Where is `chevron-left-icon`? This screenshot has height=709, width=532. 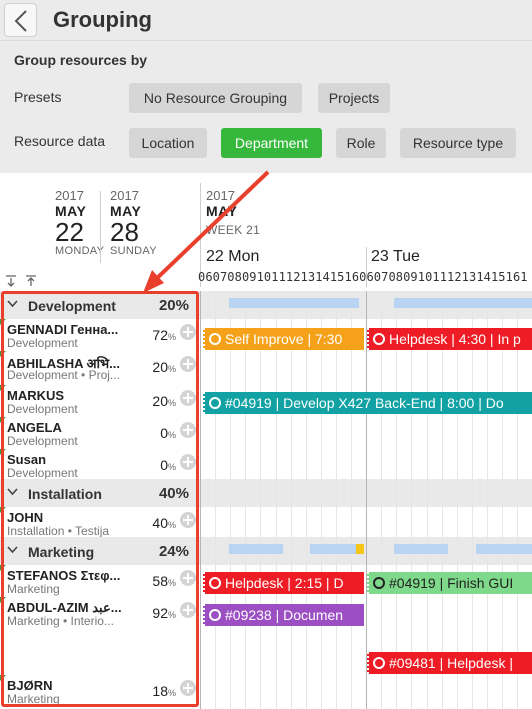
chevron-left-icon is located at coordinates (20, 21).